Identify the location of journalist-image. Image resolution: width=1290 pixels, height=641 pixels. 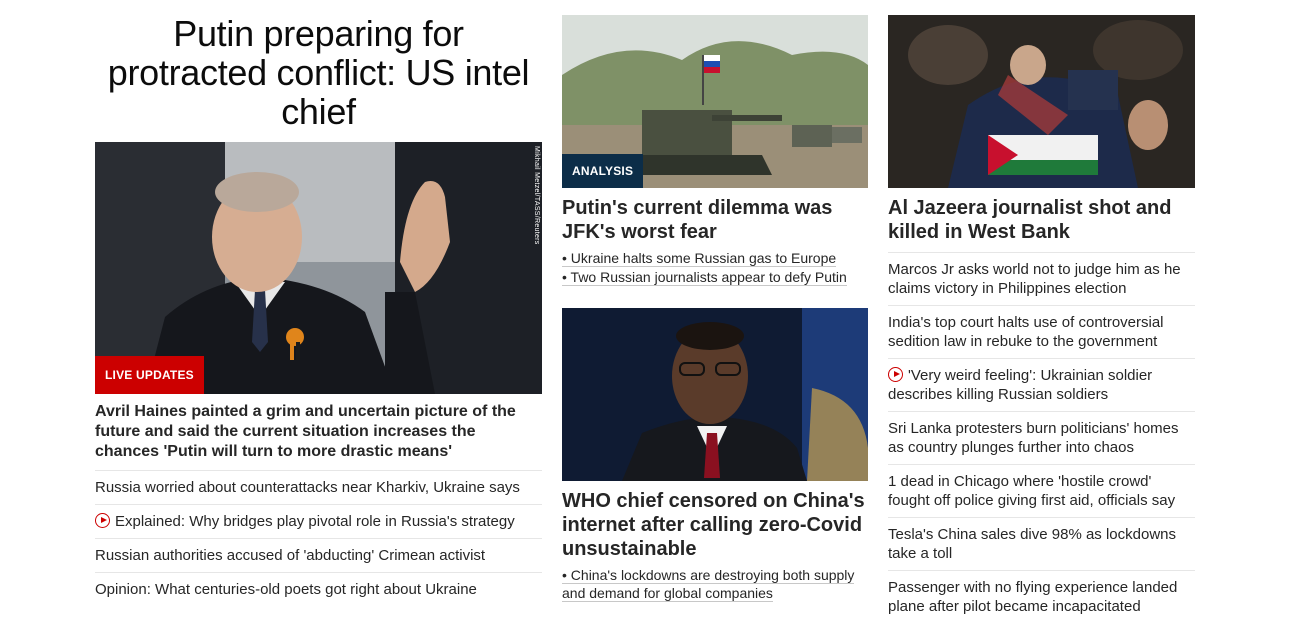
(1041, 101).